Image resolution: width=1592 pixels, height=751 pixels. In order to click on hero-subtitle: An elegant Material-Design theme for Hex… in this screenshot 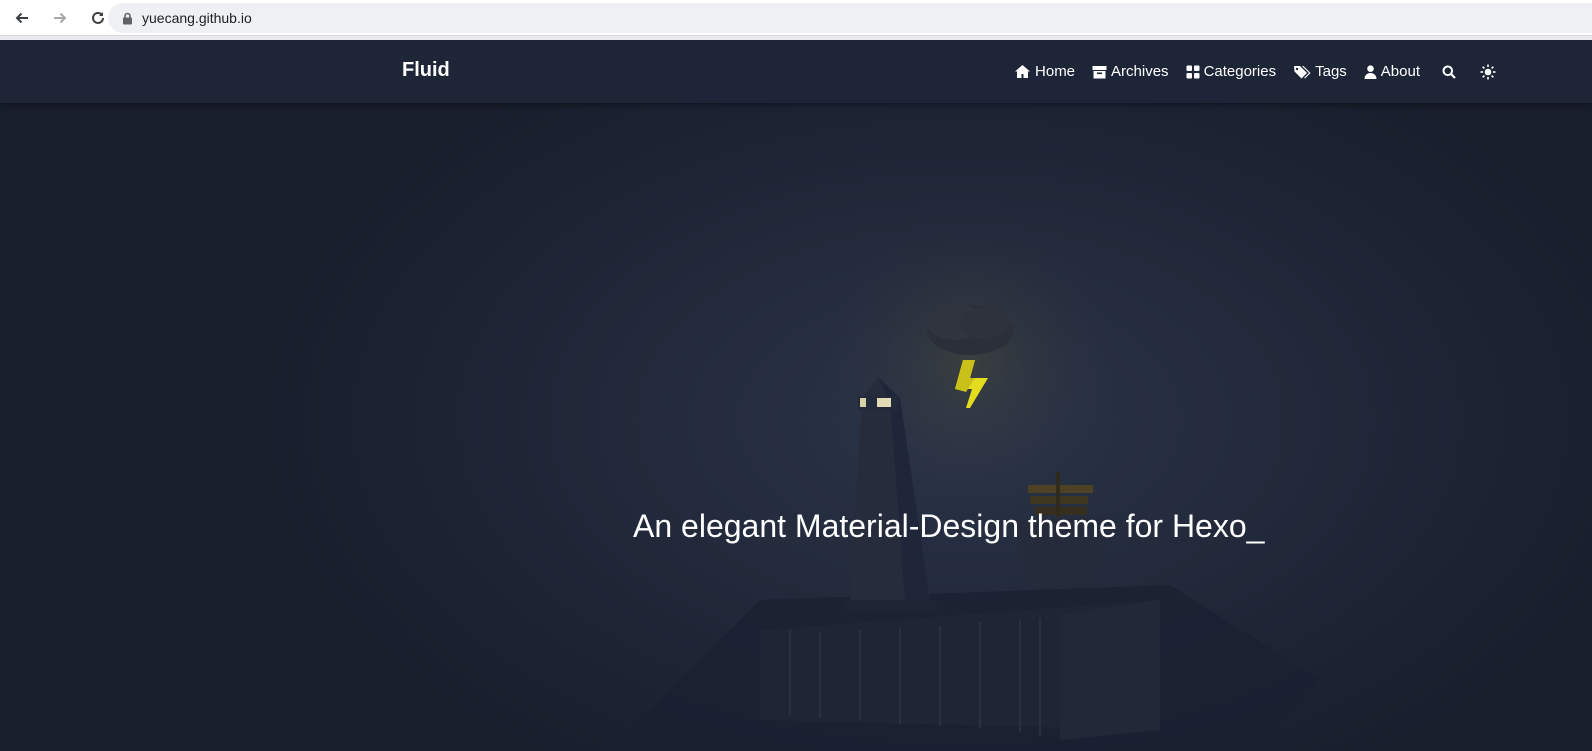, I will do `click(949, 526)`.